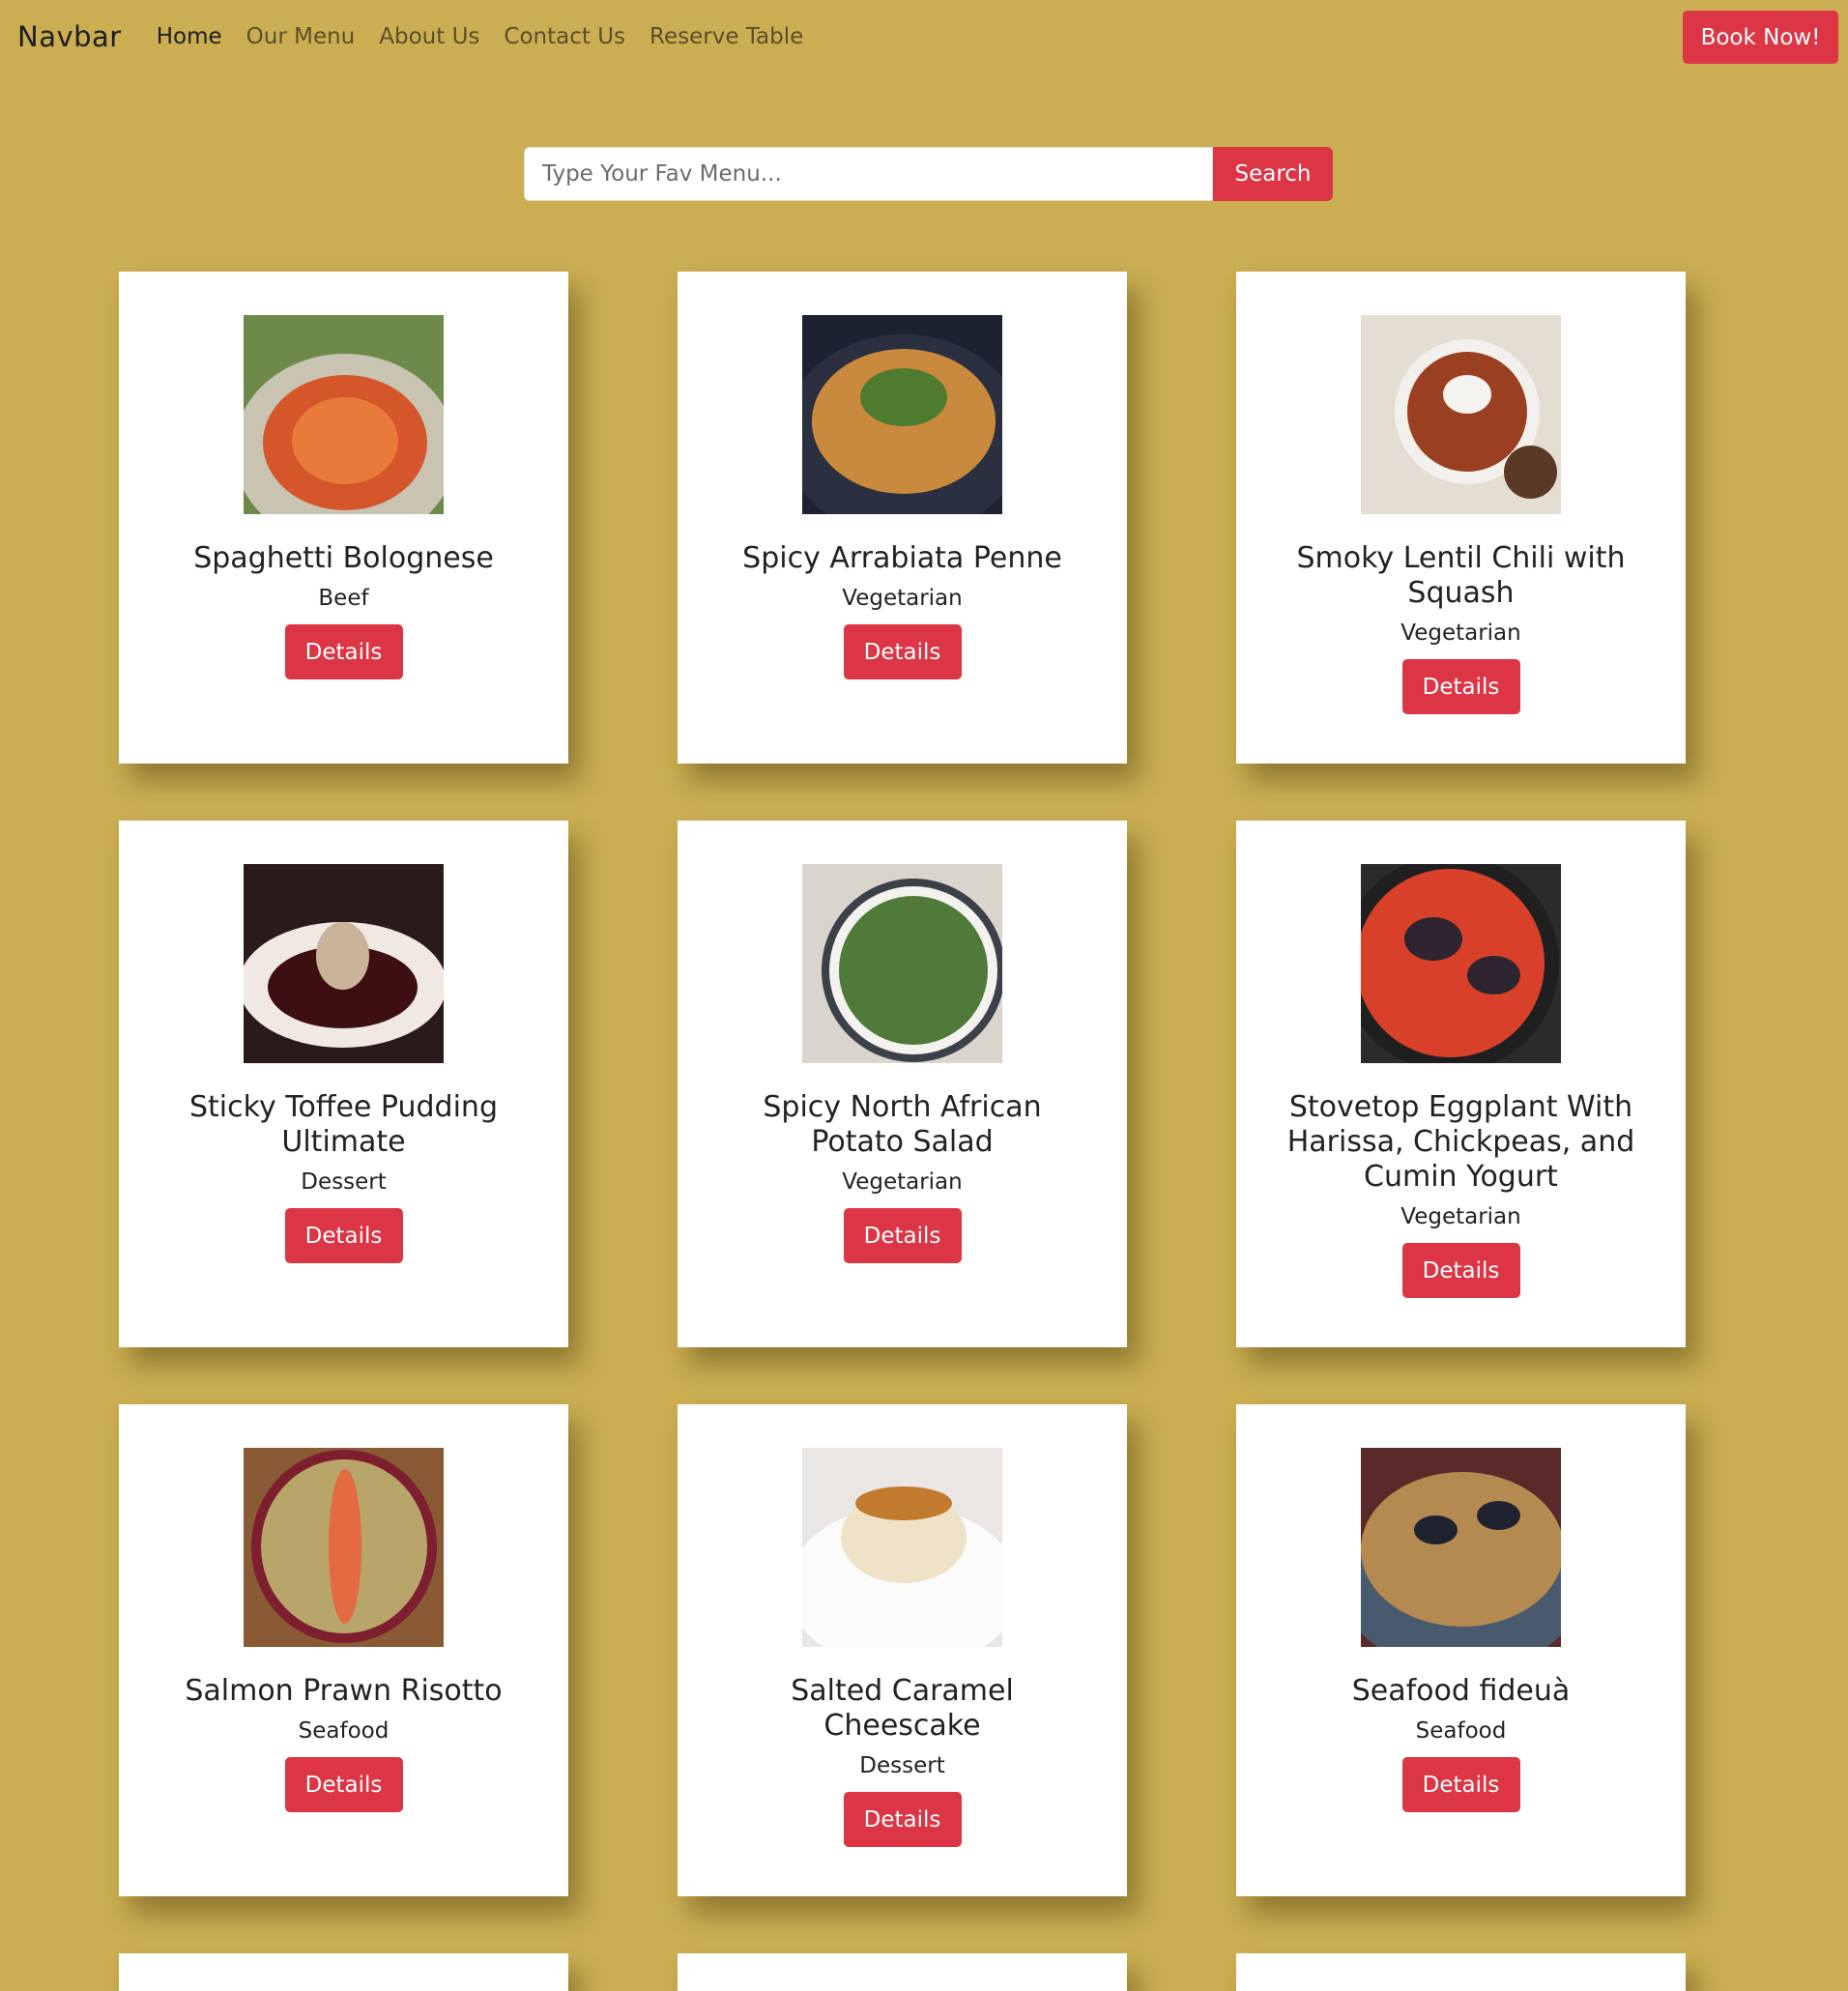  What do you see at coordinates (343, 599) in the screenshot?
I see `card-category: Beef` at bounding box center [343, 599].